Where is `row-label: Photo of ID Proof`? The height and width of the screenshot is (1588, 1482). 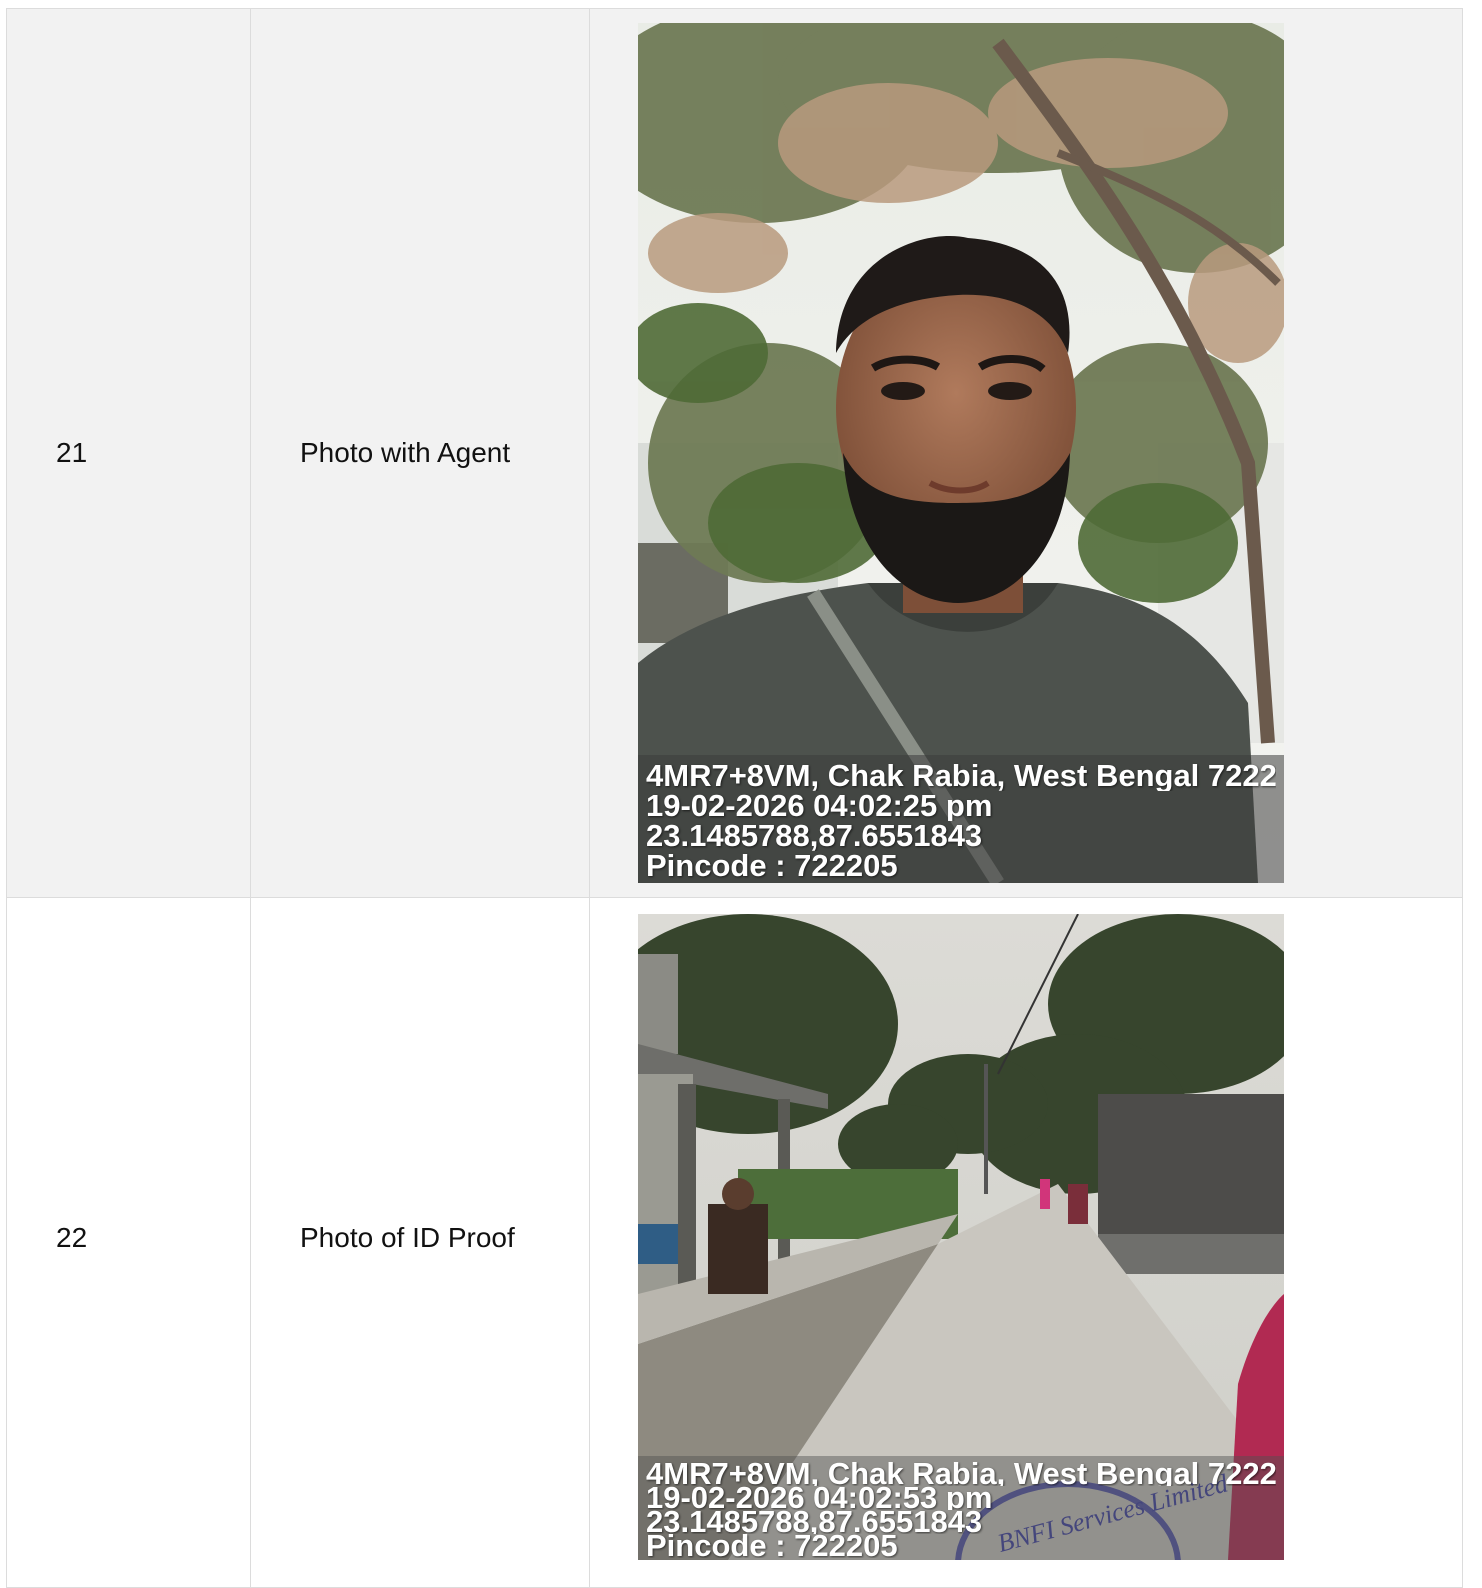 row-label: Photo of ID Proof is located at coordinates (420, 1242).